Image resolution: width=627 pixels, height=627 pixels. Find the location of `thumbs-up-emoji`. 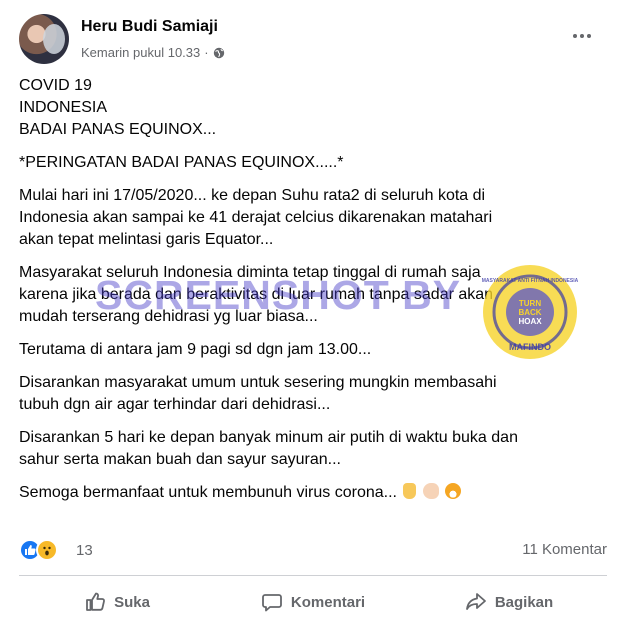

thumbs-up-emoji is located at coordinates (410, 491).